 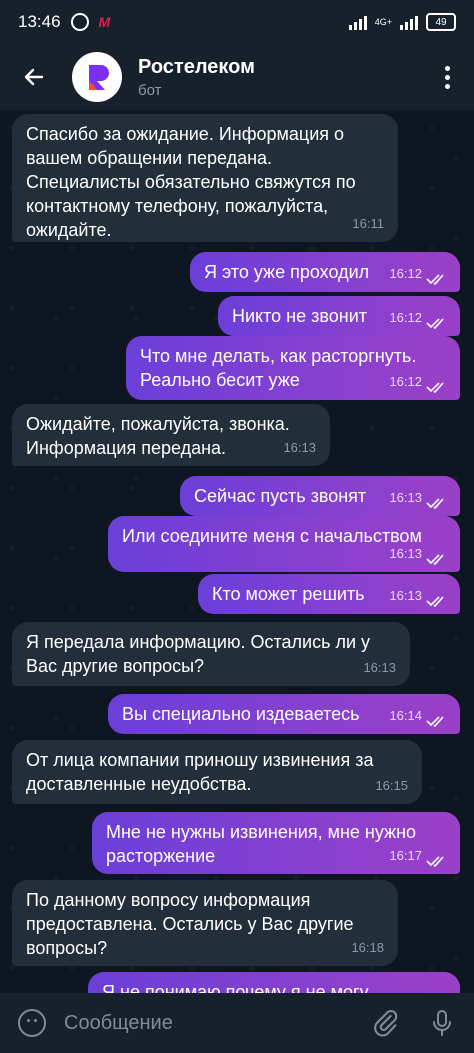 I want to click on message-bubble: Вы специально издеваетесь 16:14, so click(x=284, y=714).